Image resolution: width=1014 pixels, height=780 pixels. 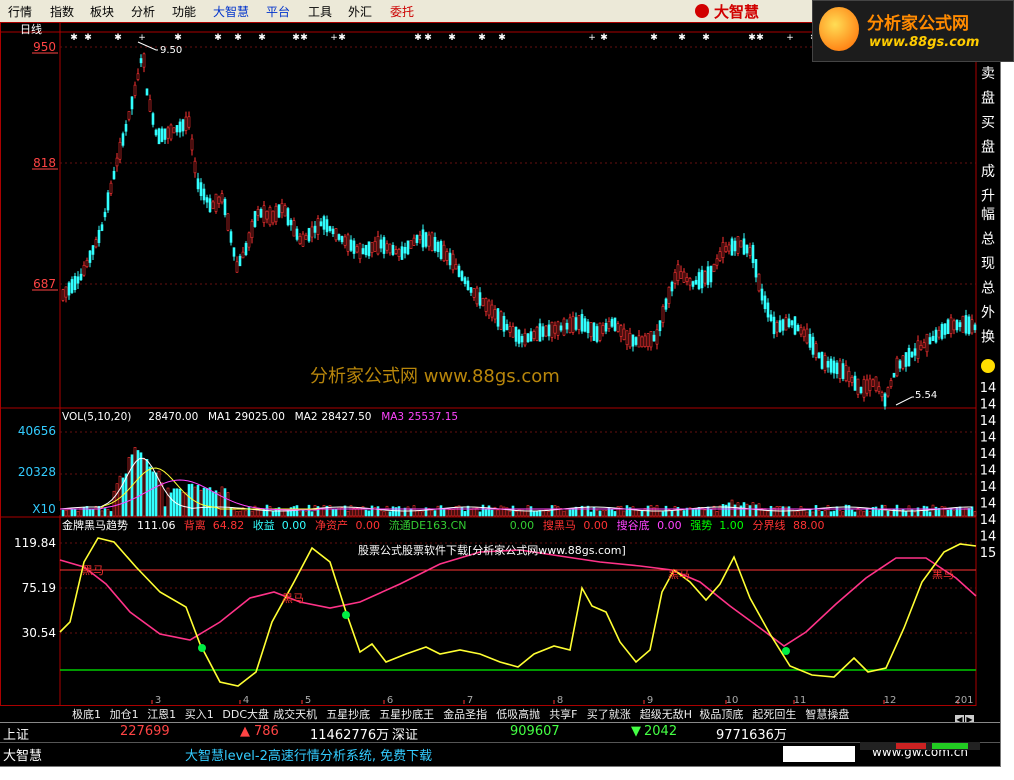 What do you see at coordinates (819, 754) in the screenshot?
I see `site-box` at bounding box center [819, 754].